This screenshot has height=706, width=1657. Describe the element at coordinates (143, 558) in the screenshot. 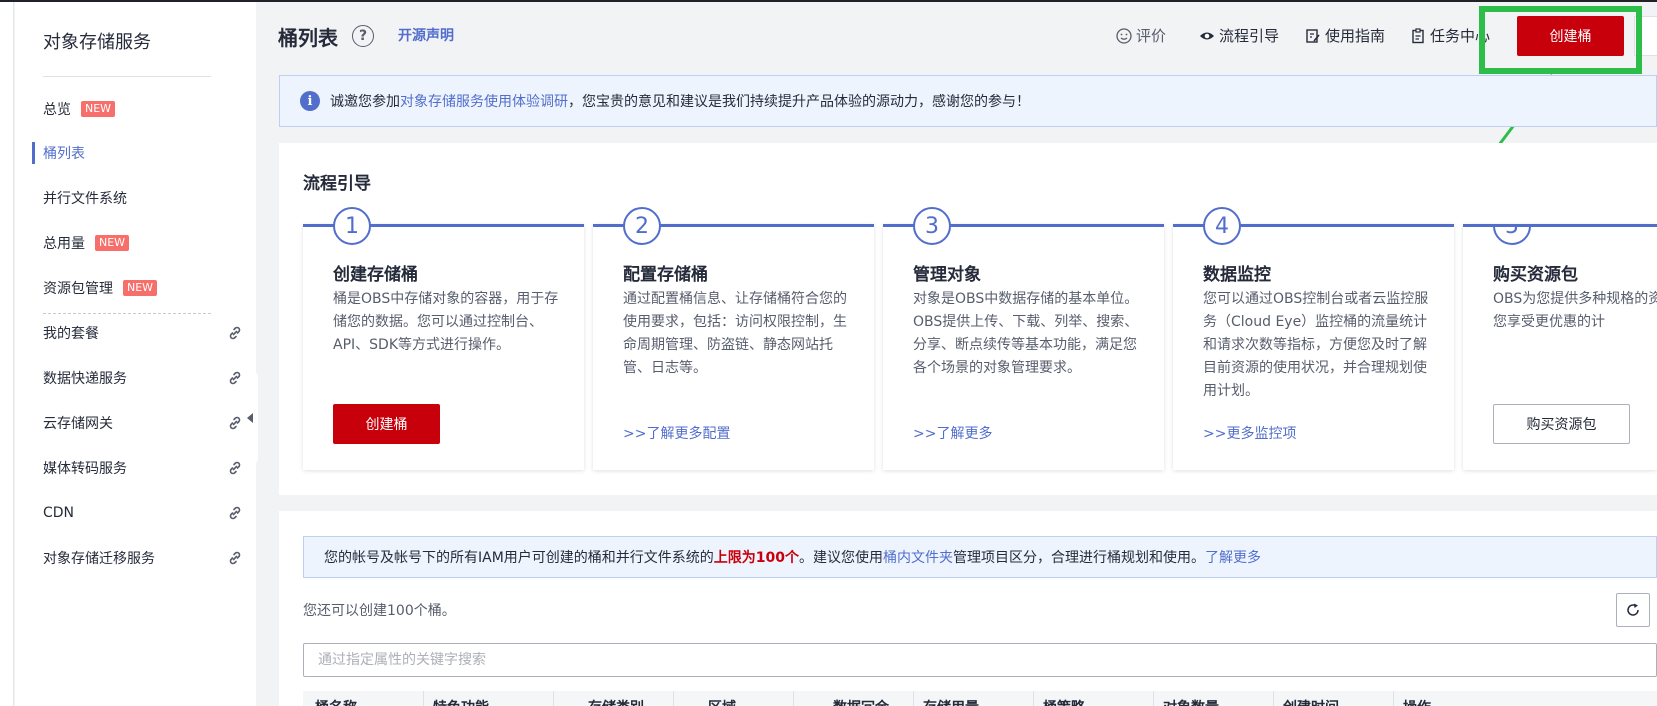

I see `sidebar-item-migration: 对象存储迁移服务` at that location.